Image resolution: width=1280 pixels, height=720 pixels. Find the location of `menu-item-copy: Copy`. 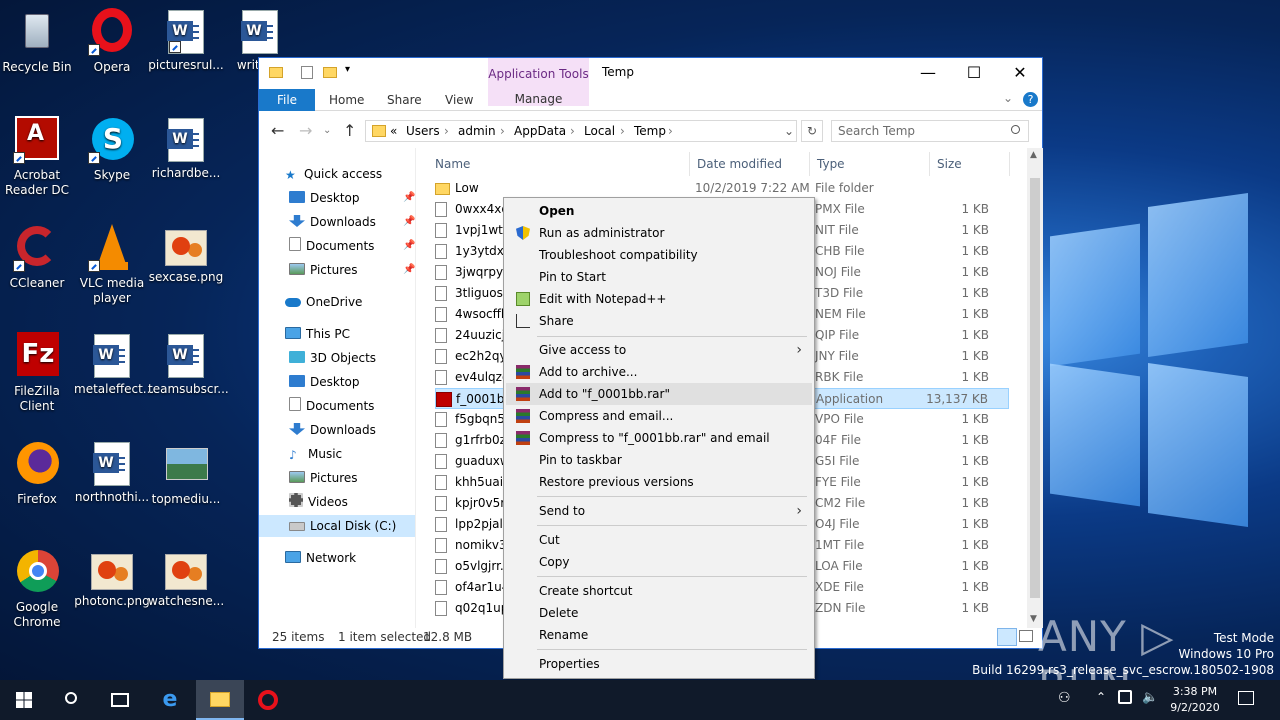

menu-item-copy: Copy is located at coordinates (659, 562).